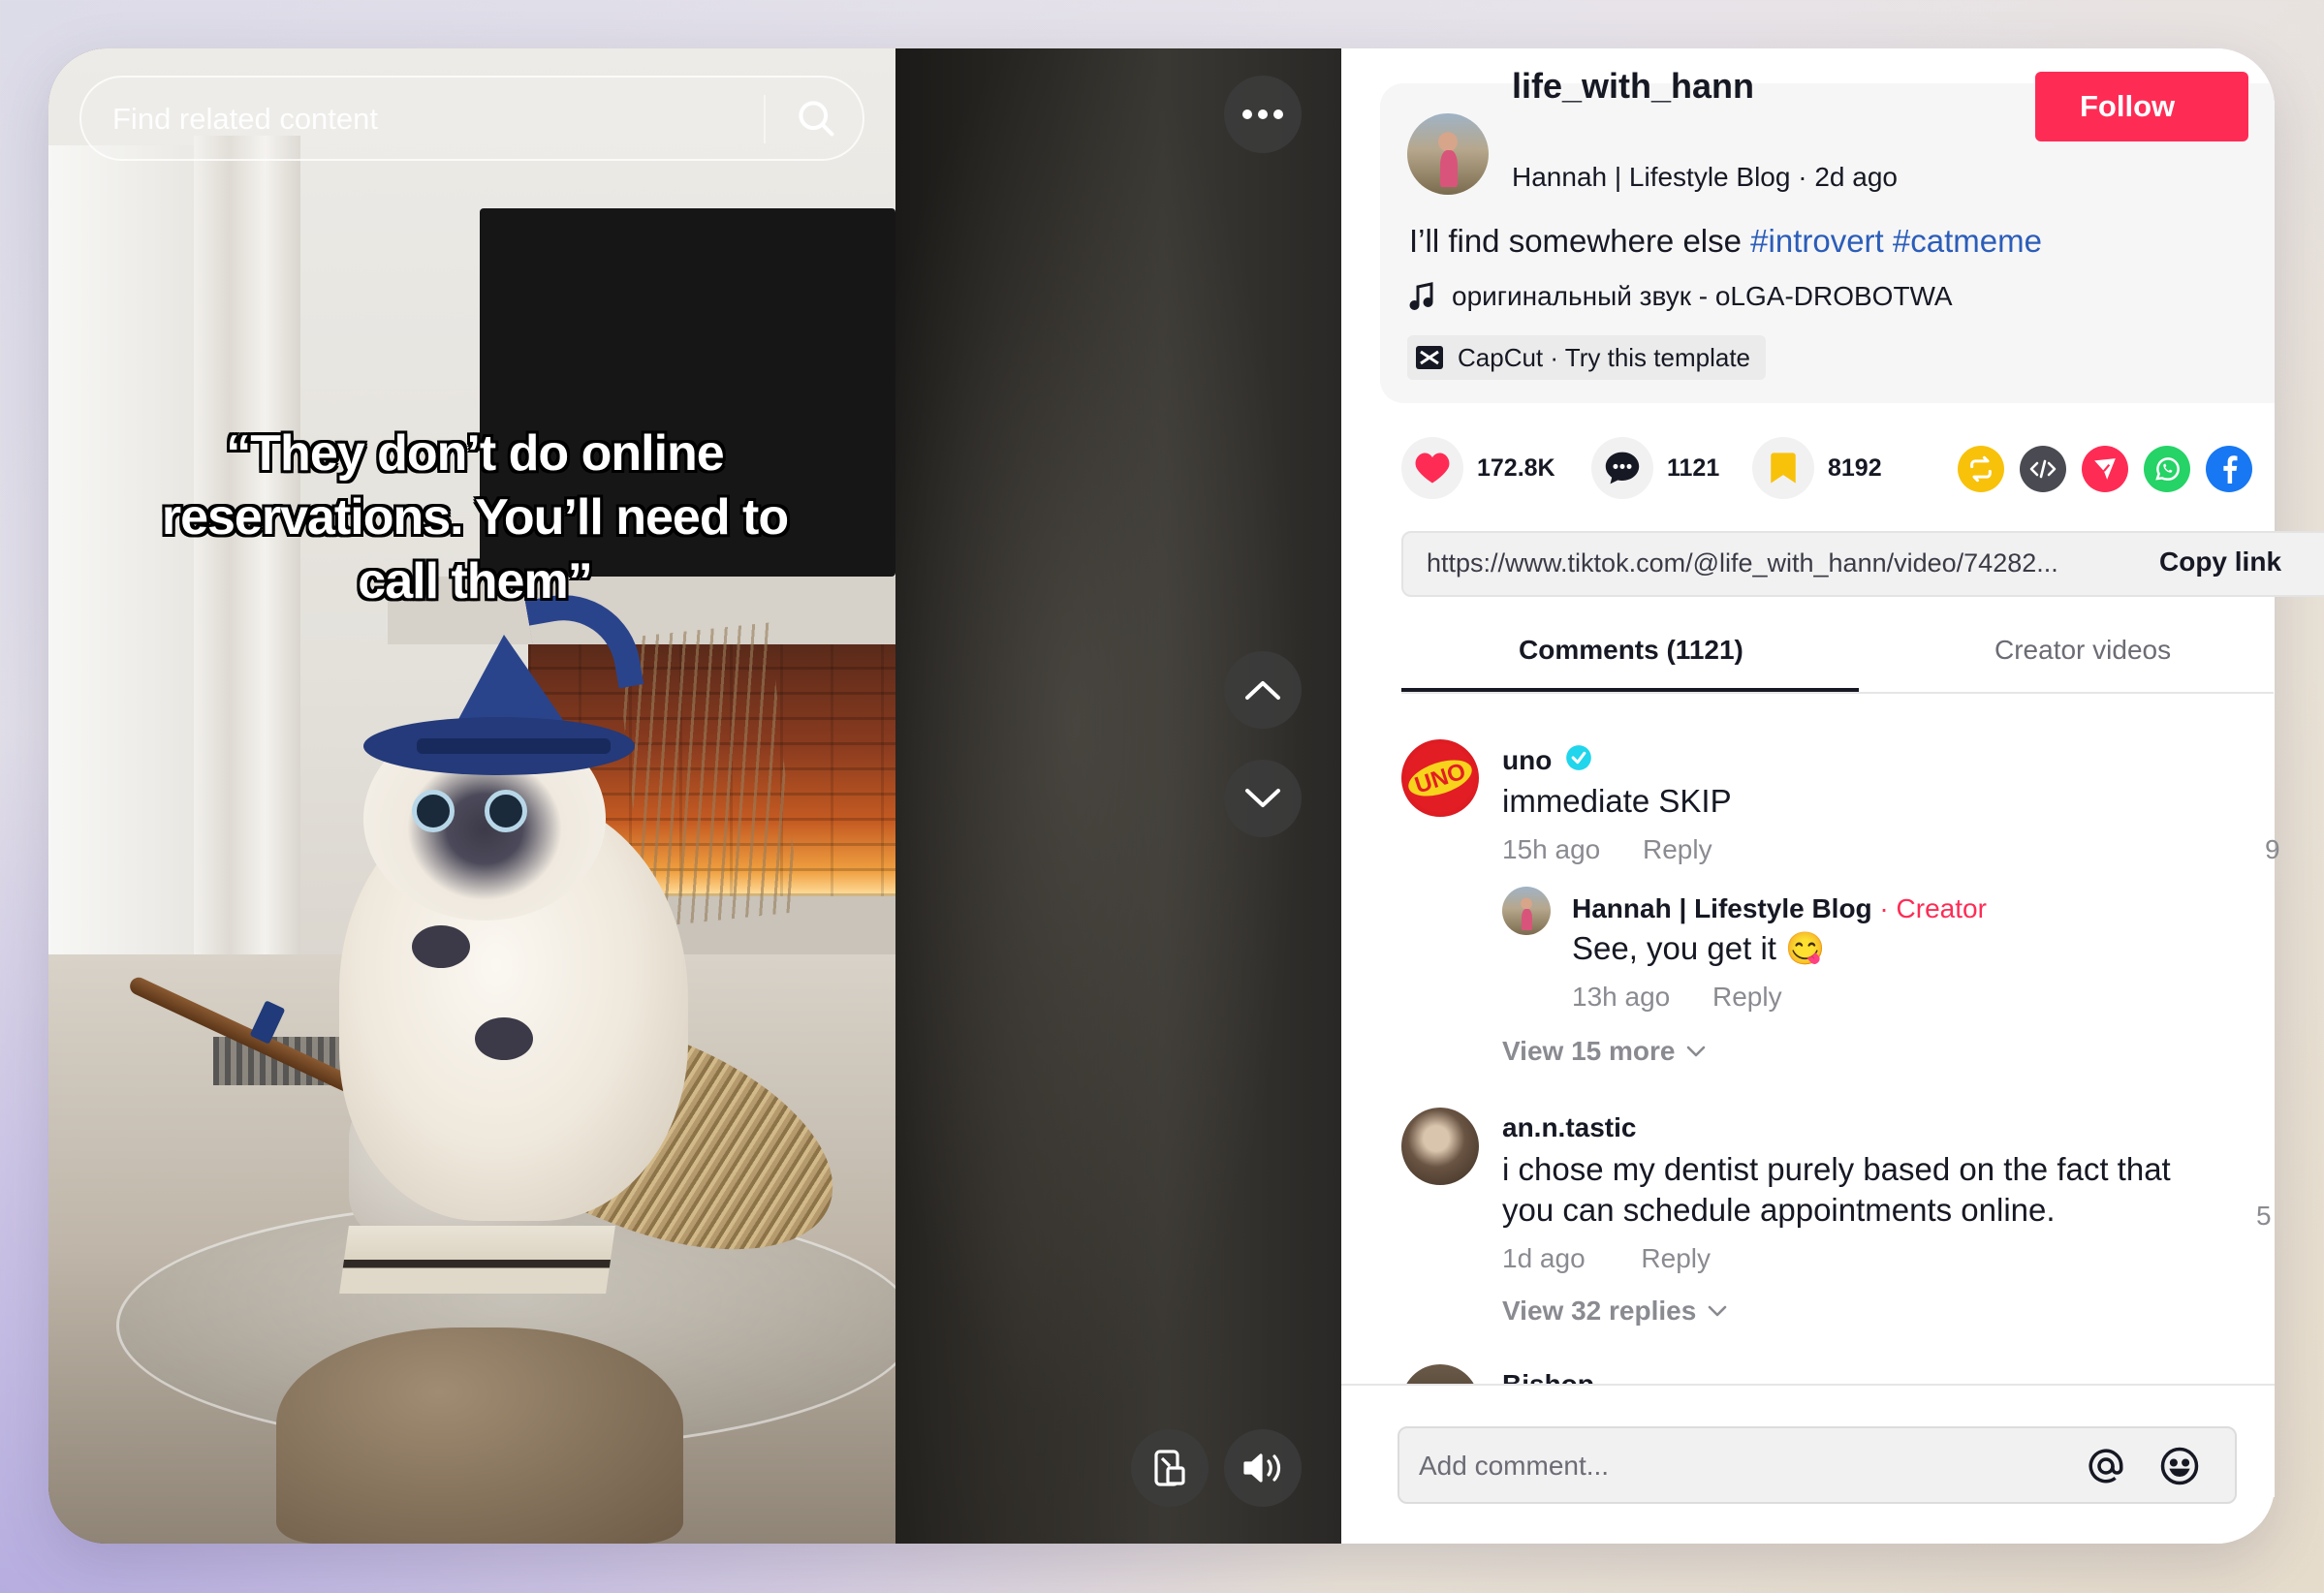 This screenshot has width=2324, height=1593. Describe the element at coordinates (1655, 468) in the screenshot. I see `comment-count-button: 1121` at that location.